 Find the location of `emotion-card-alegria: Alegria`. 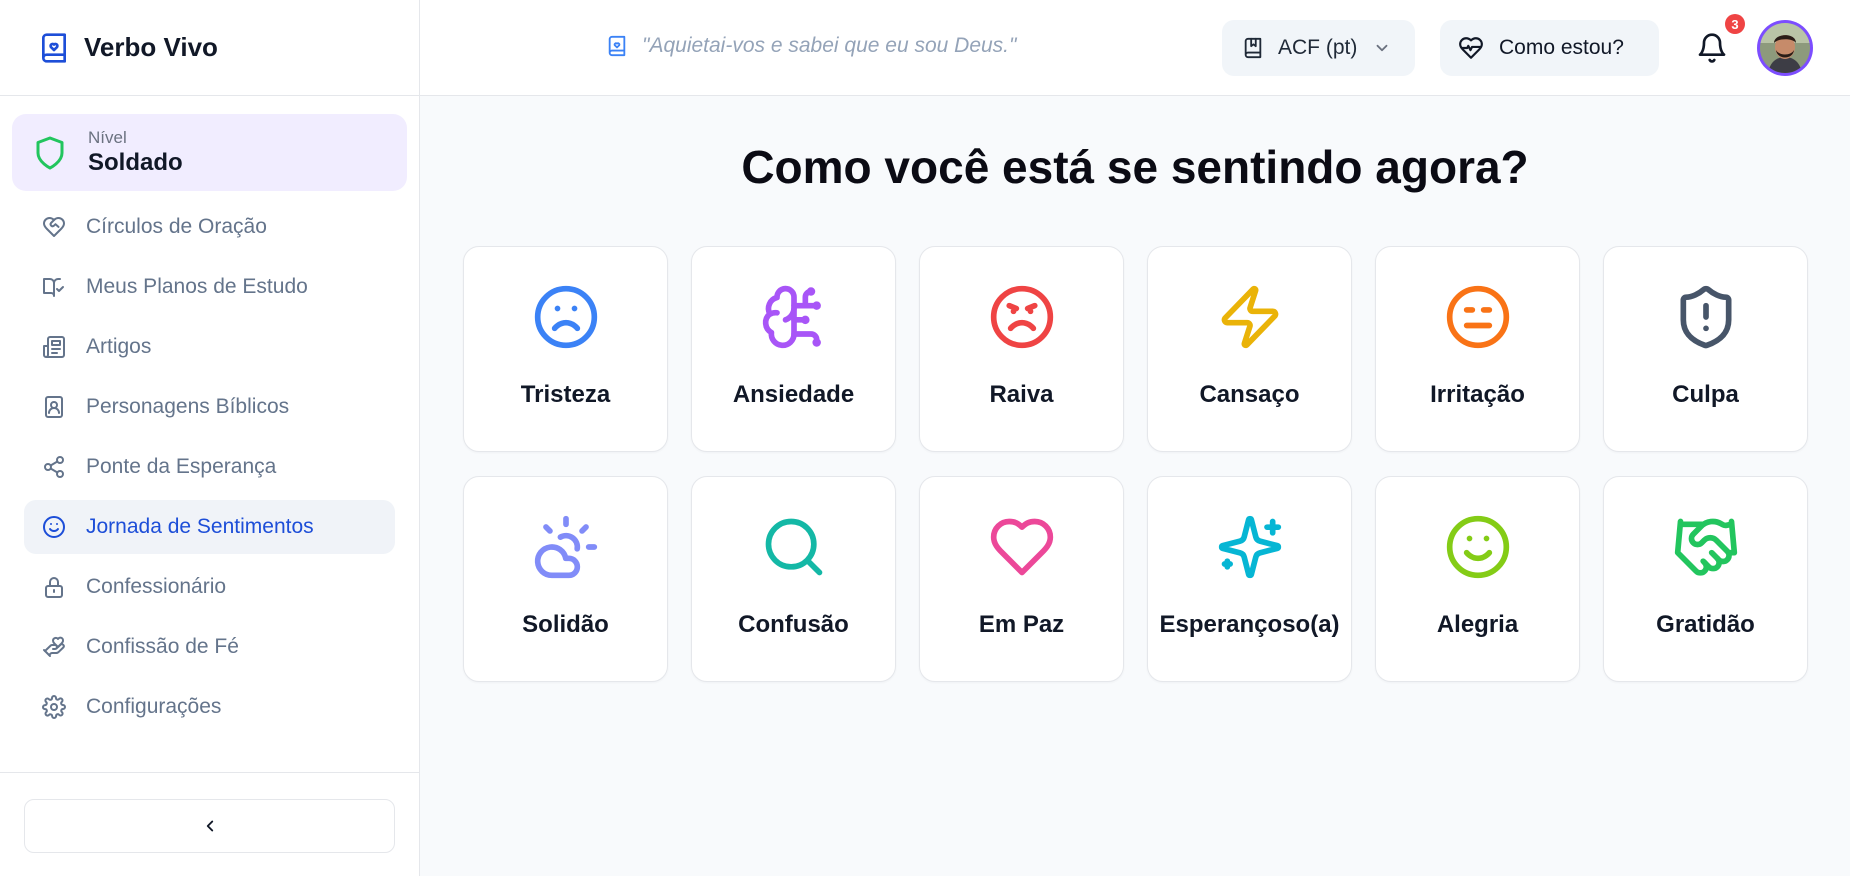

emotion-card-alegria: Alegria is located at coordinates (1477, 579).